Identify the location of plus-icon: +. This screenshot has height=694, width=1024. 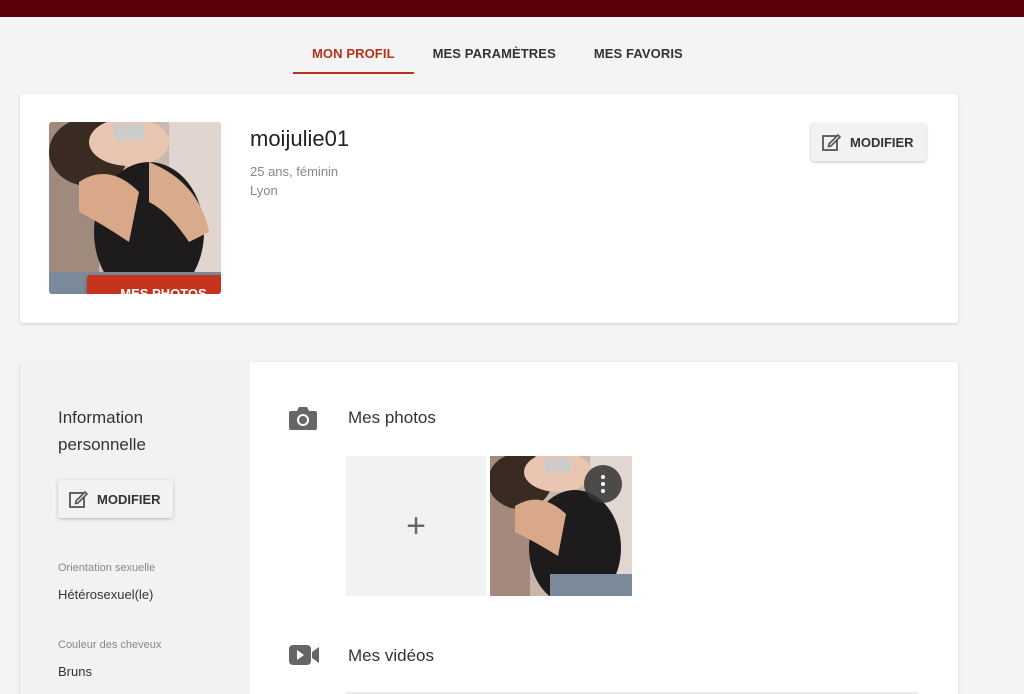
(416, 525).